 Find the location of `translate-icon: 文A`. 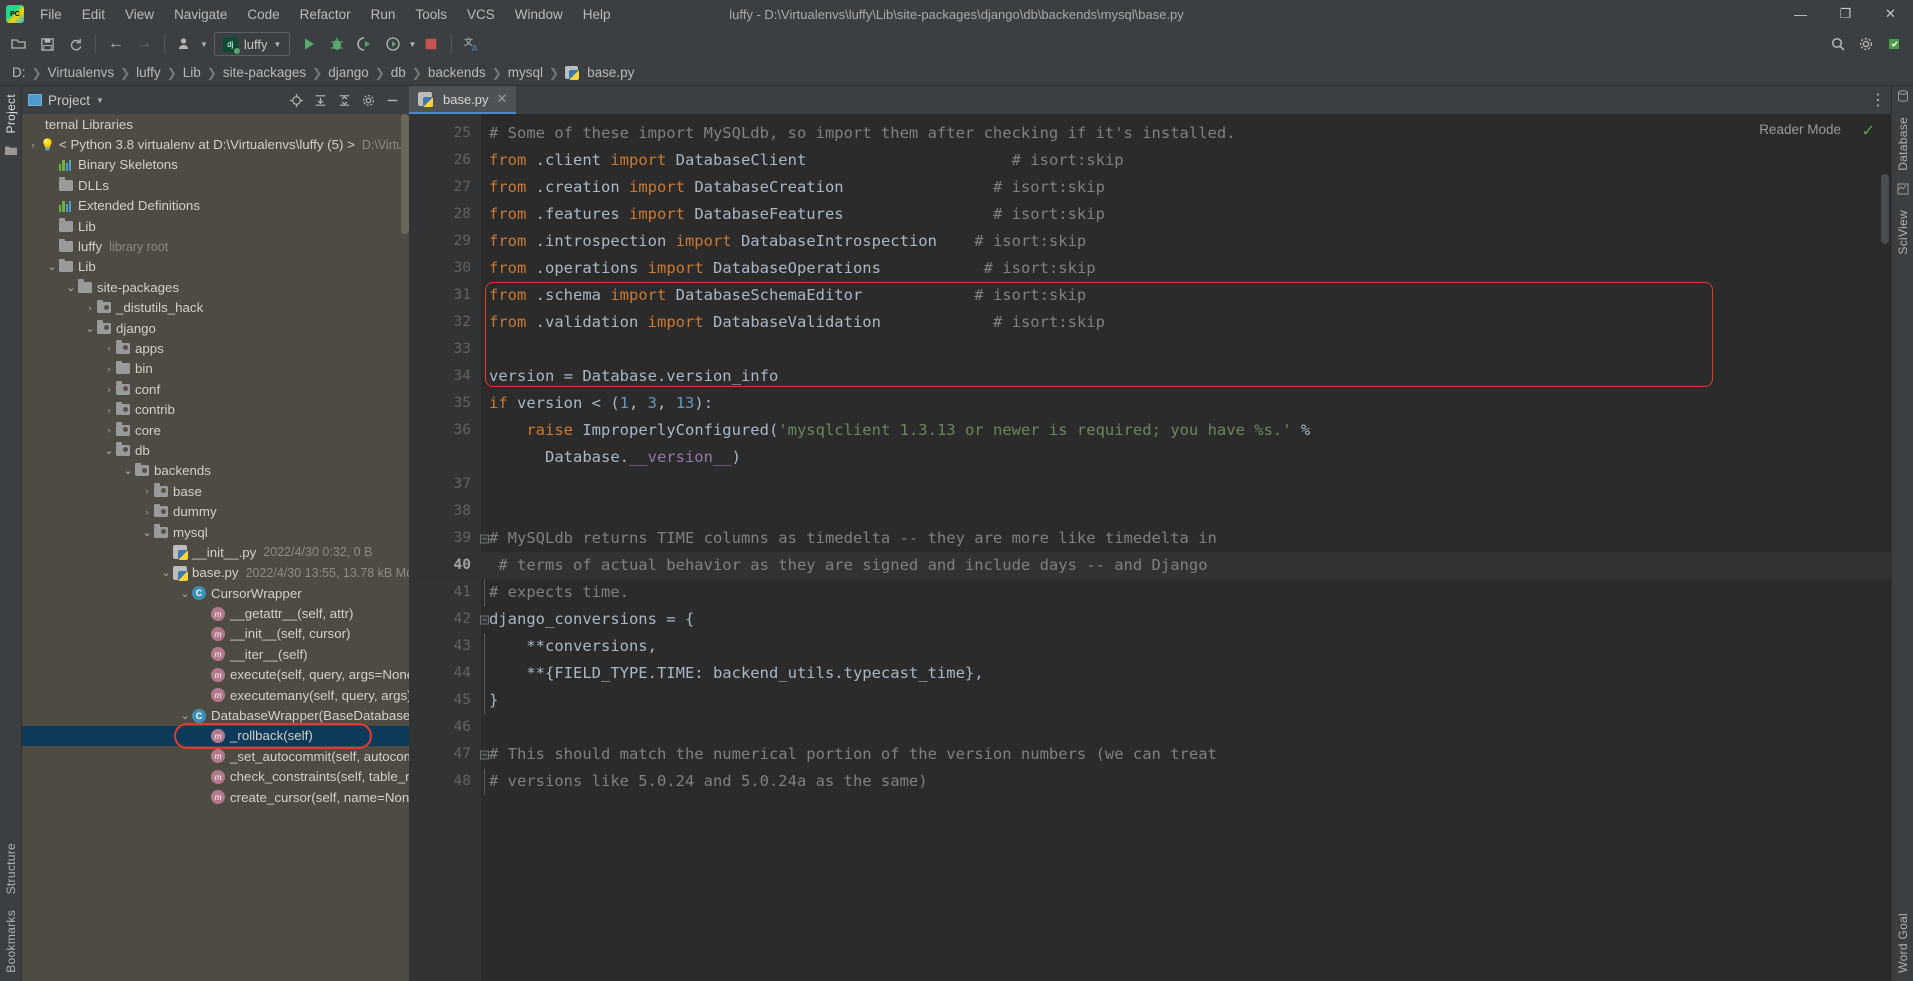

translate-icon: 文A is located at coordinates (472, 44).